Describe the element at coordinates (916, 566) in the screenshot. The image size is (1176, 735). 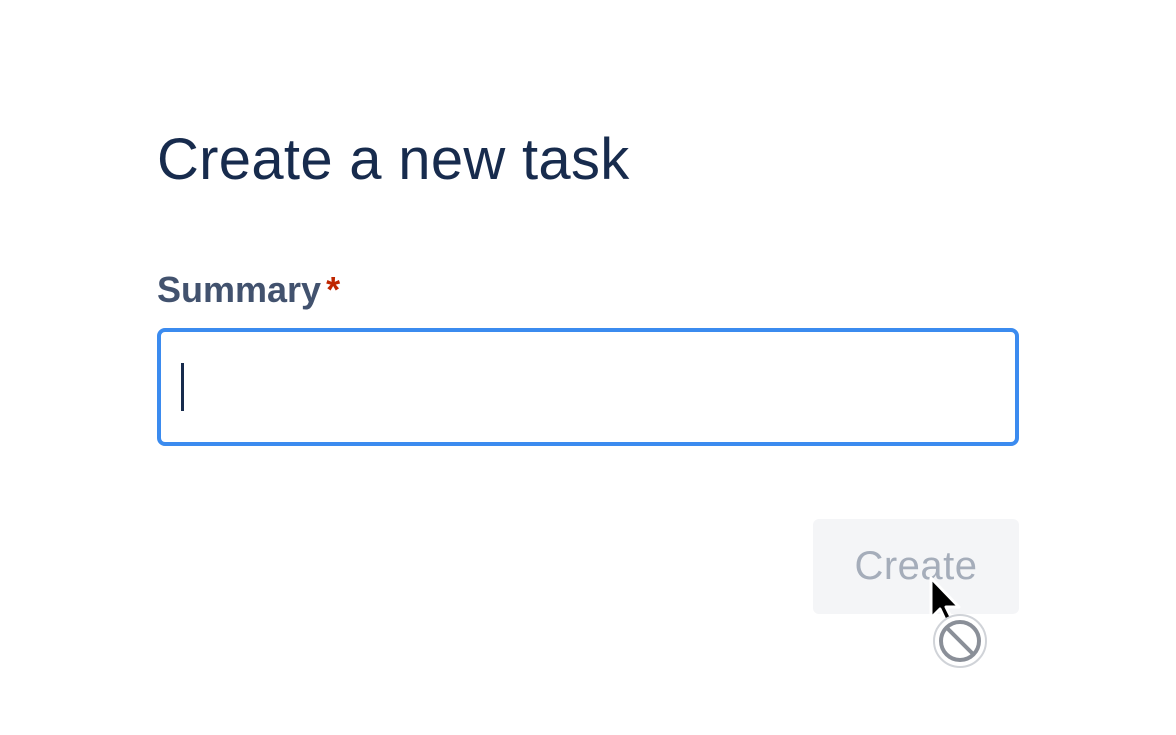
I see `create-button: Create` at that location.